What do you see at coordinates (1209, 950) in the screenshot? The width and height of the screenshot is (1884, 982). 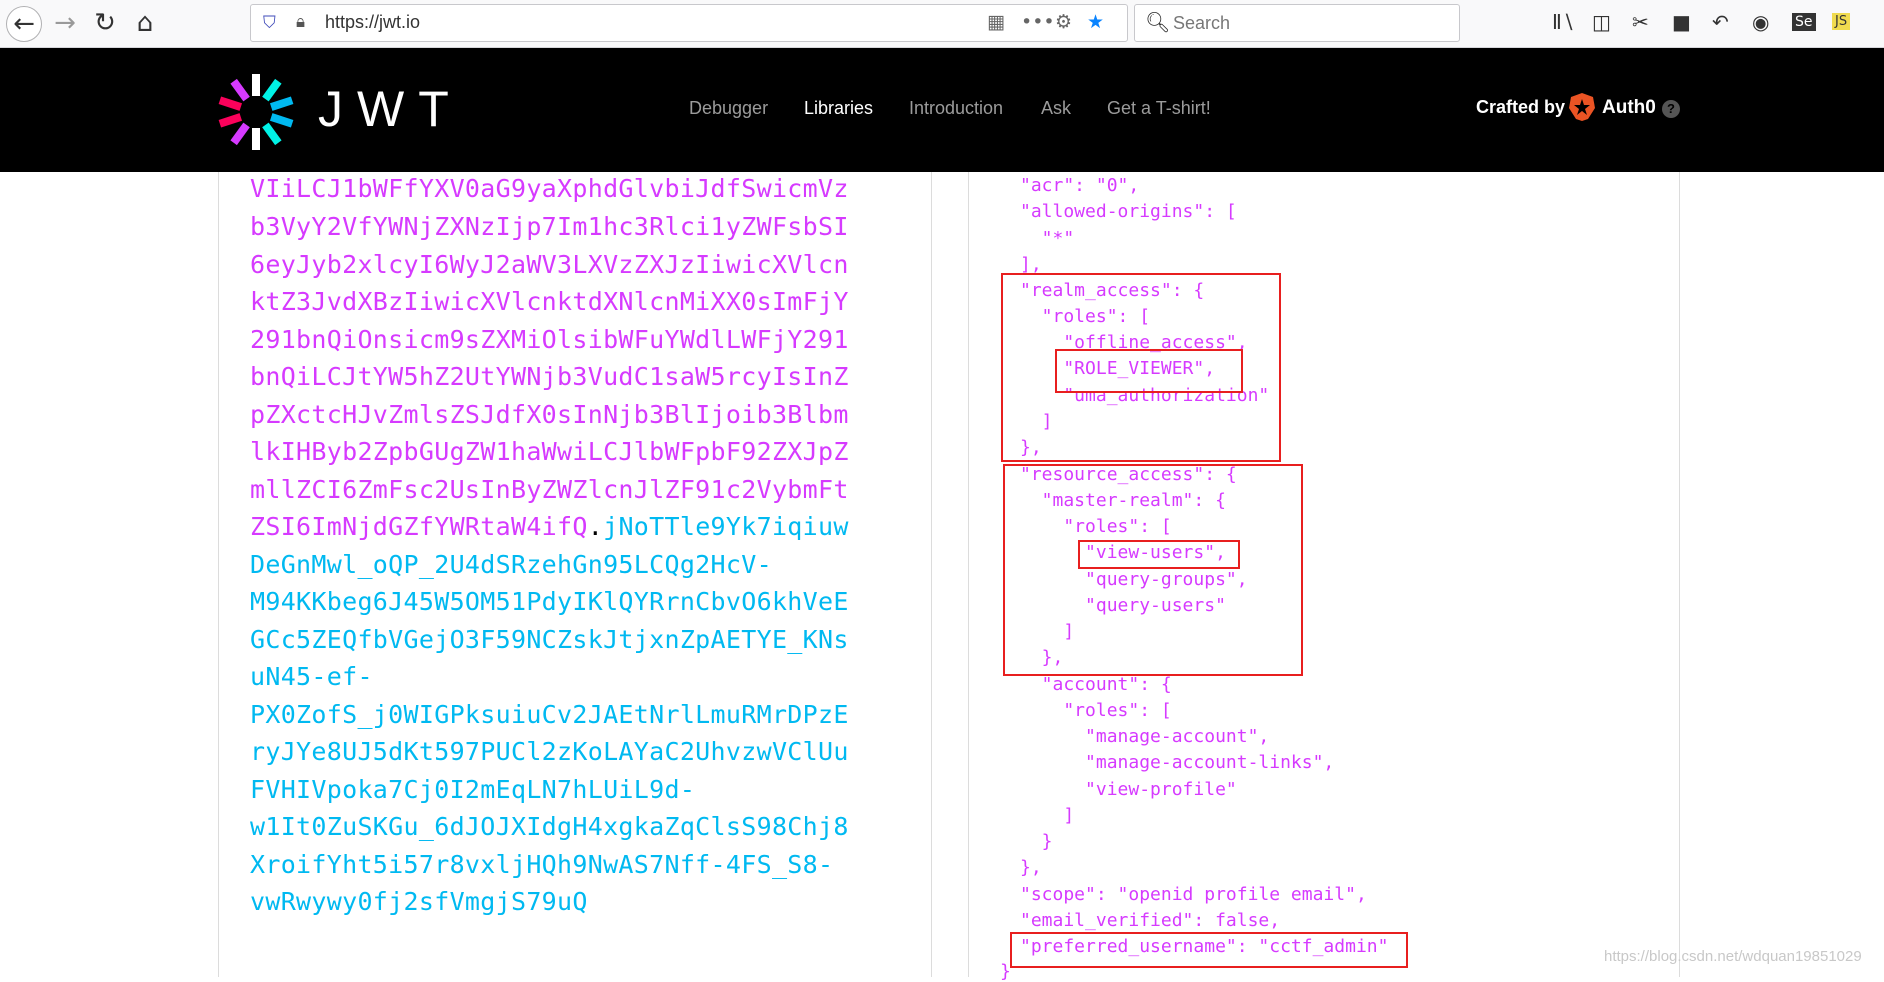 I see `highlight-preferred-username` at bounding box center [1209, 950].